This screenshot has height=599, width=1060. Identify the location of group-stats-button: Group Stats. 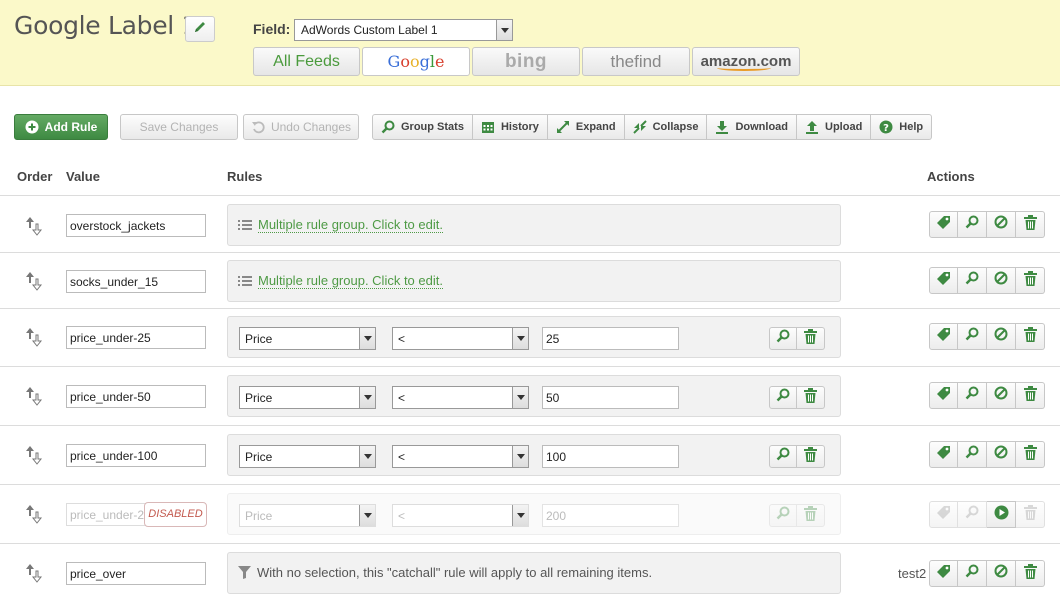
(422, 127).